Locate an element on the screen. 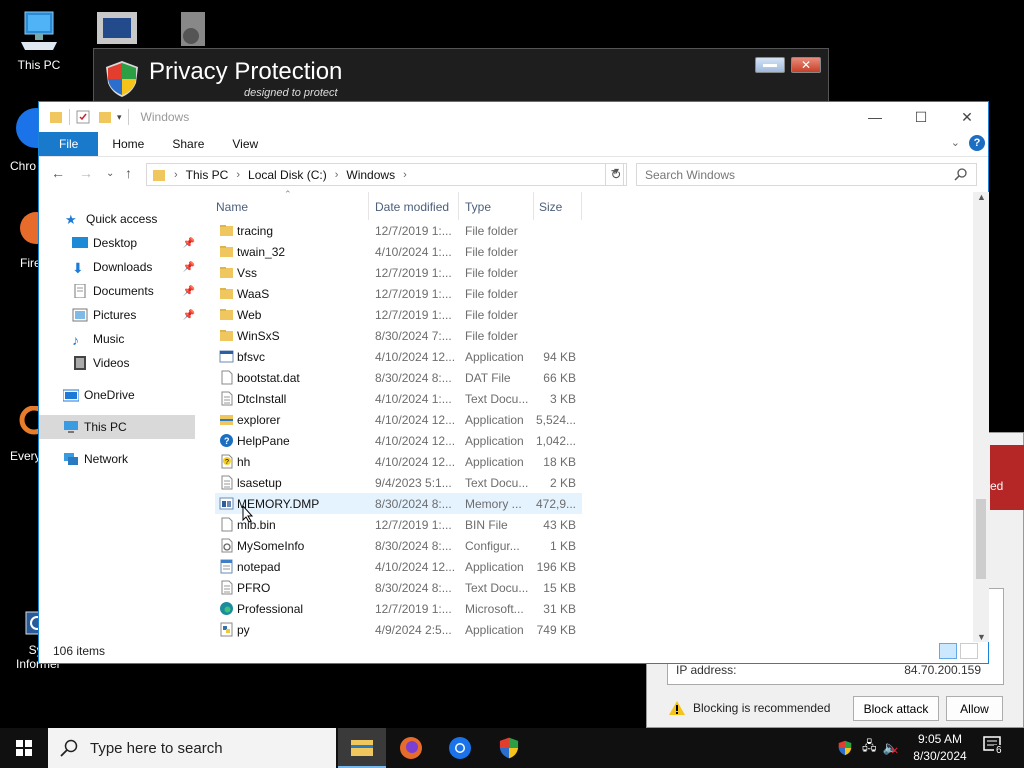  tab-home: Home is located at coordinates (128, 144).